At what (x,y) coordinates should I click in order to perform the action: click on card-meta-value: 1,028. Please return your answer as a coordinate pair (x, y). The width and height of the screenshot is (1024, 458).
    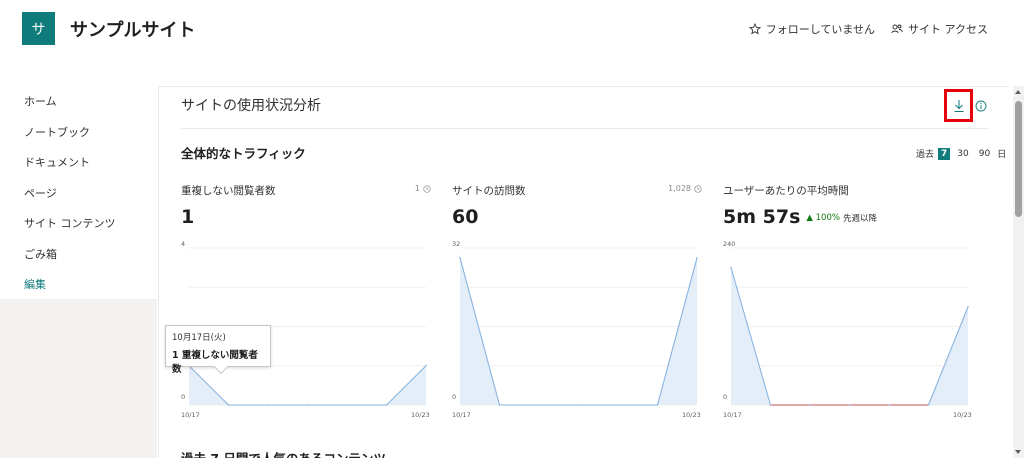
    Looking at the image, I should click on (679, 188).